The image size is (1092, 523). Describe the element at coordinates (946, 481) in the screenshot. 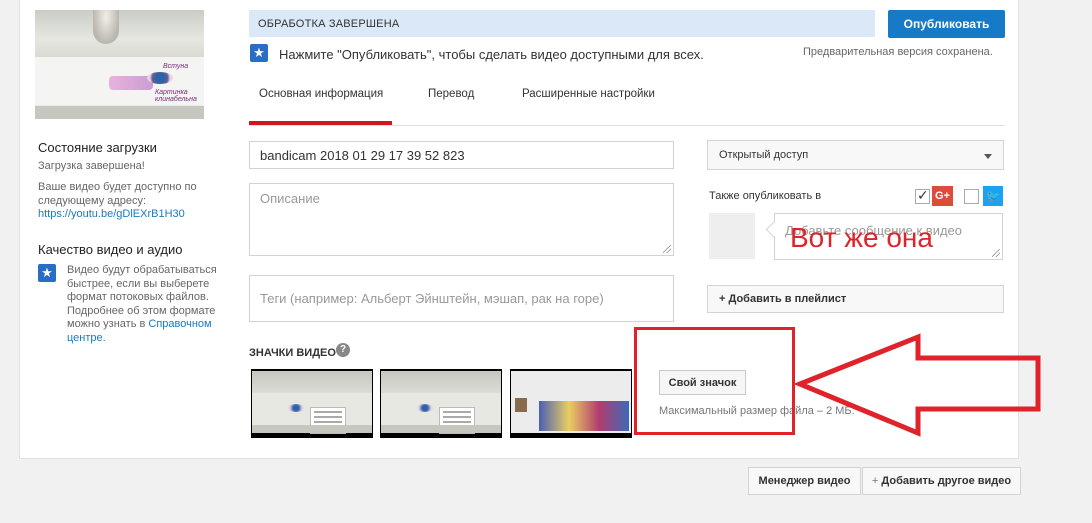

I see `add-another-video-label: Добавить другое видео` at that location.